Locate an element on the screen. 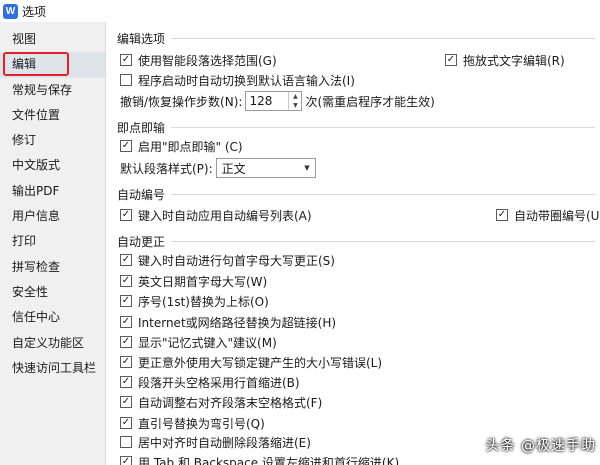 The width and height of the screenshot is (600, 465). click-and-type-option: ✓ 启用"即点即输" (C) is located at coordinates (181, 146).